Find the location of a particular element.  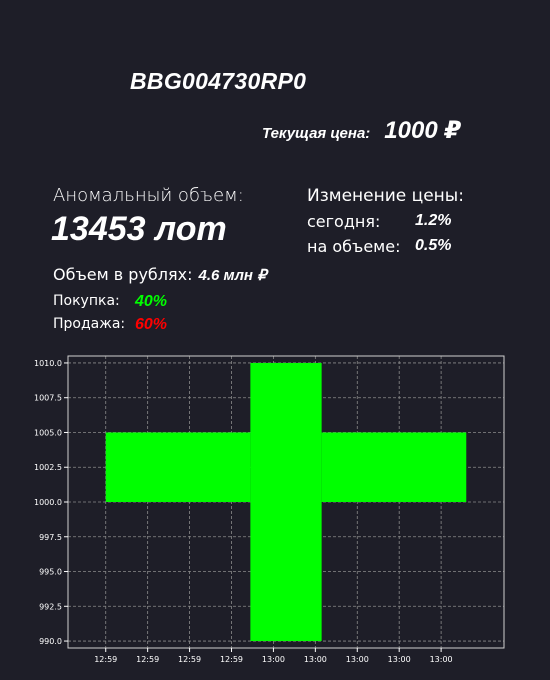

volume-rub-label: Объем в рублях: is located at coordinates (123, 274).